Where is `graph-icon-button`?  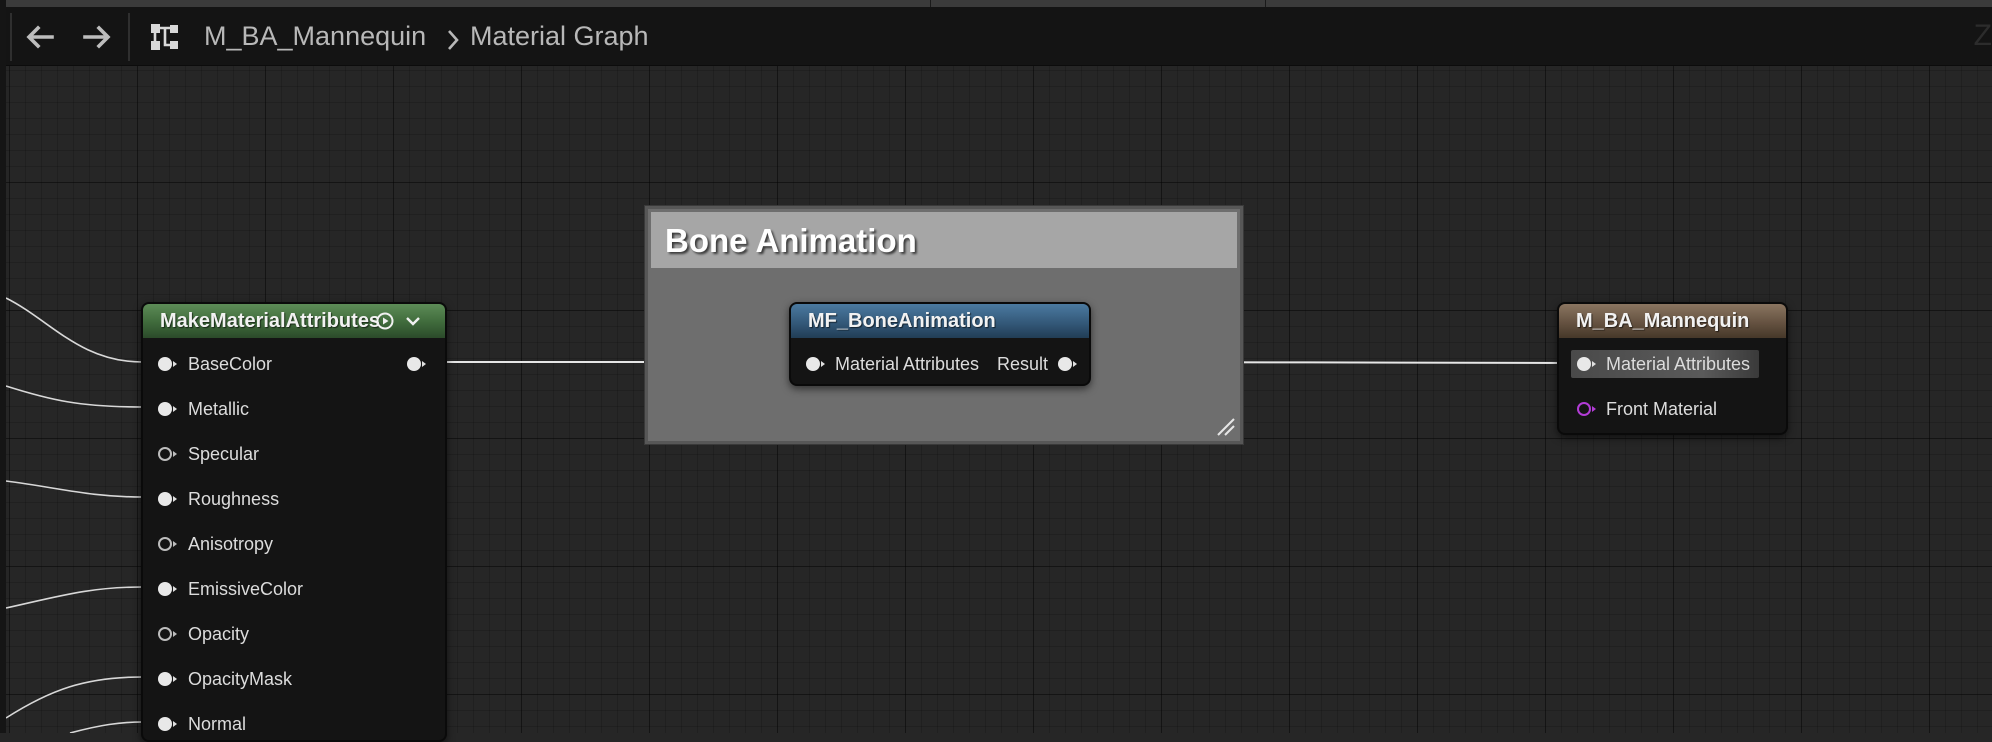 graph-icon-button is located at coordinates (165, 37).